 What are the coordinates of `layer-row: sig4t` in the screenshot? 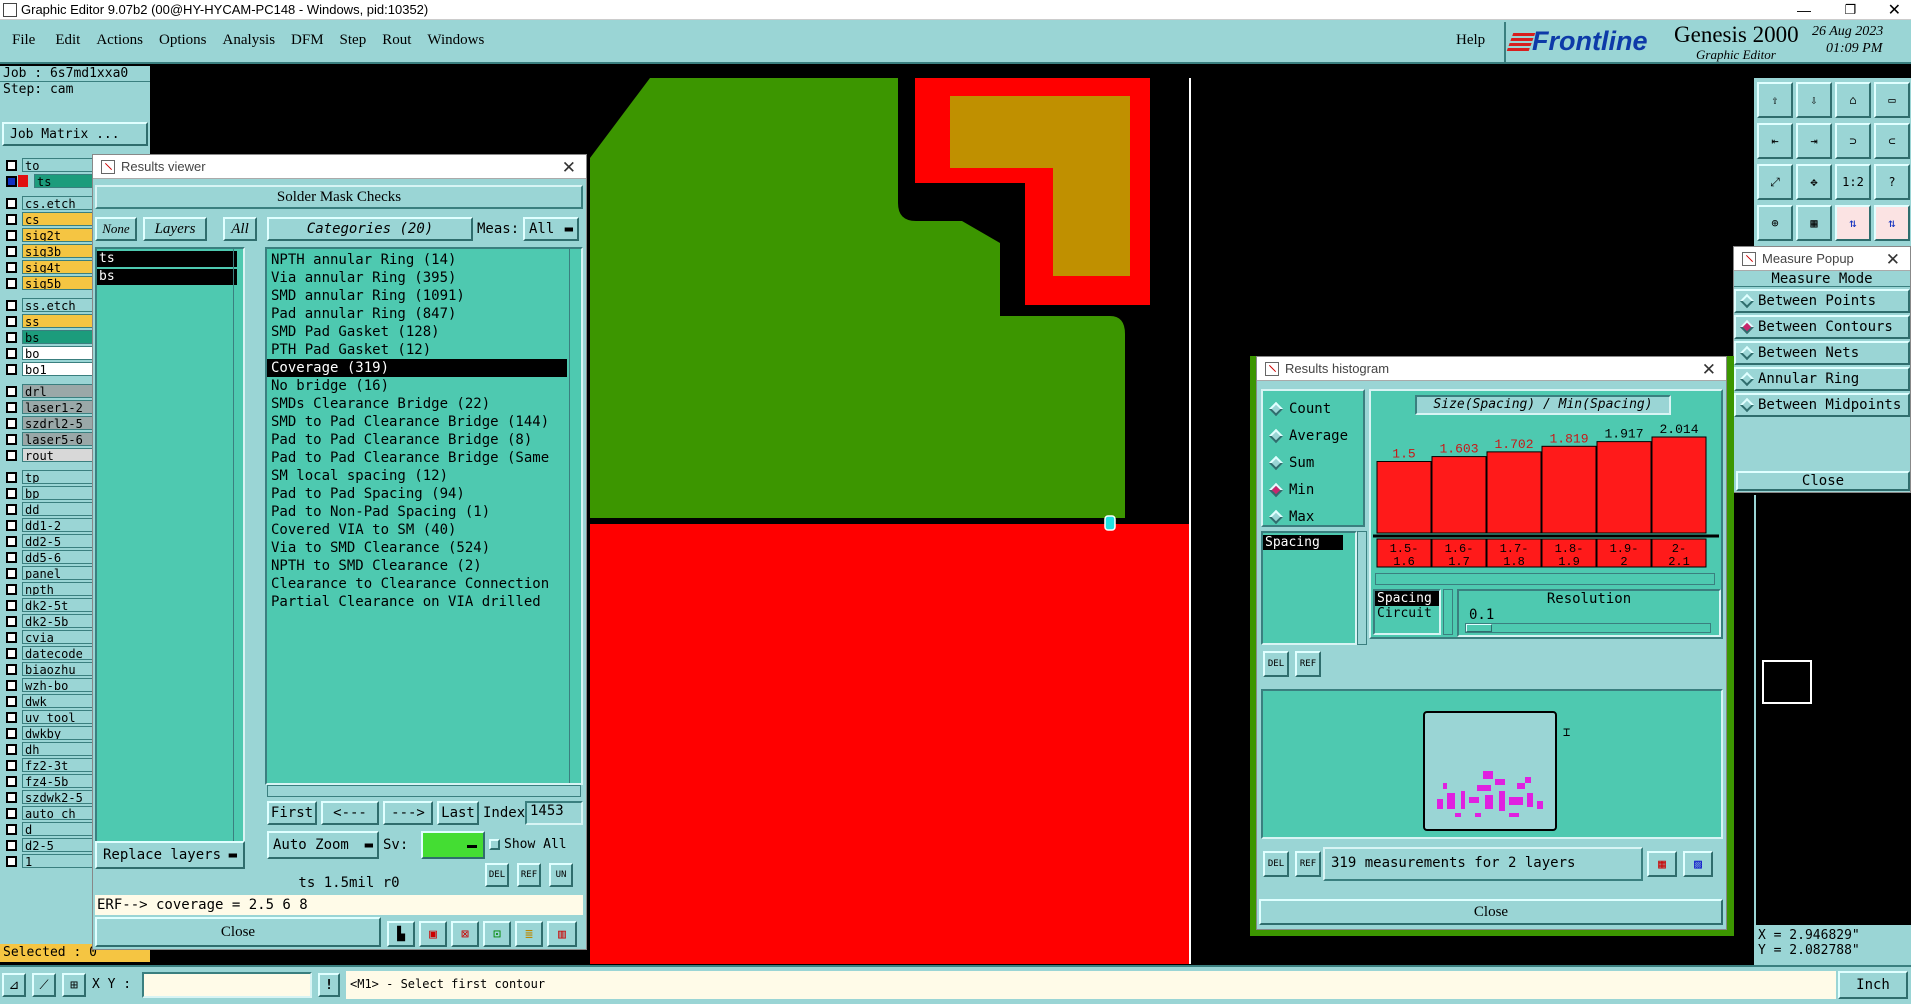 It's located at (50, 267).